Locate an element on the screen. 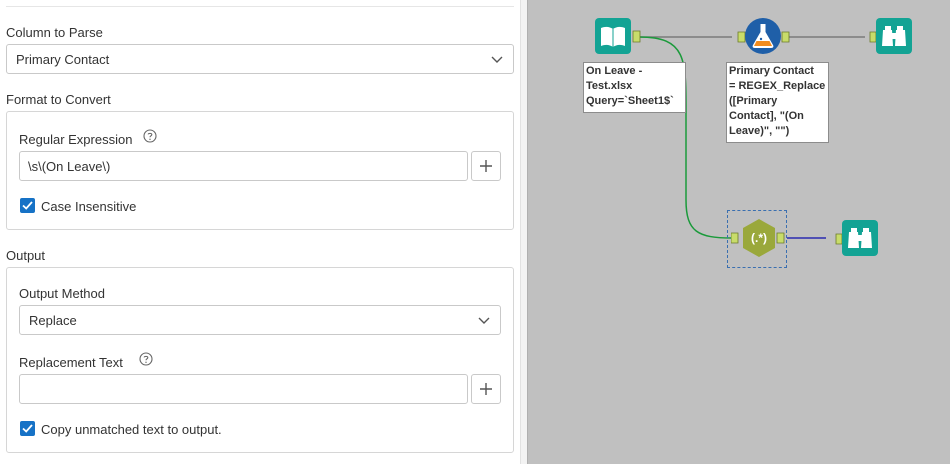 This screenshot has width=950, height=464. browse-tool-top is located at coordinates (890, 36).